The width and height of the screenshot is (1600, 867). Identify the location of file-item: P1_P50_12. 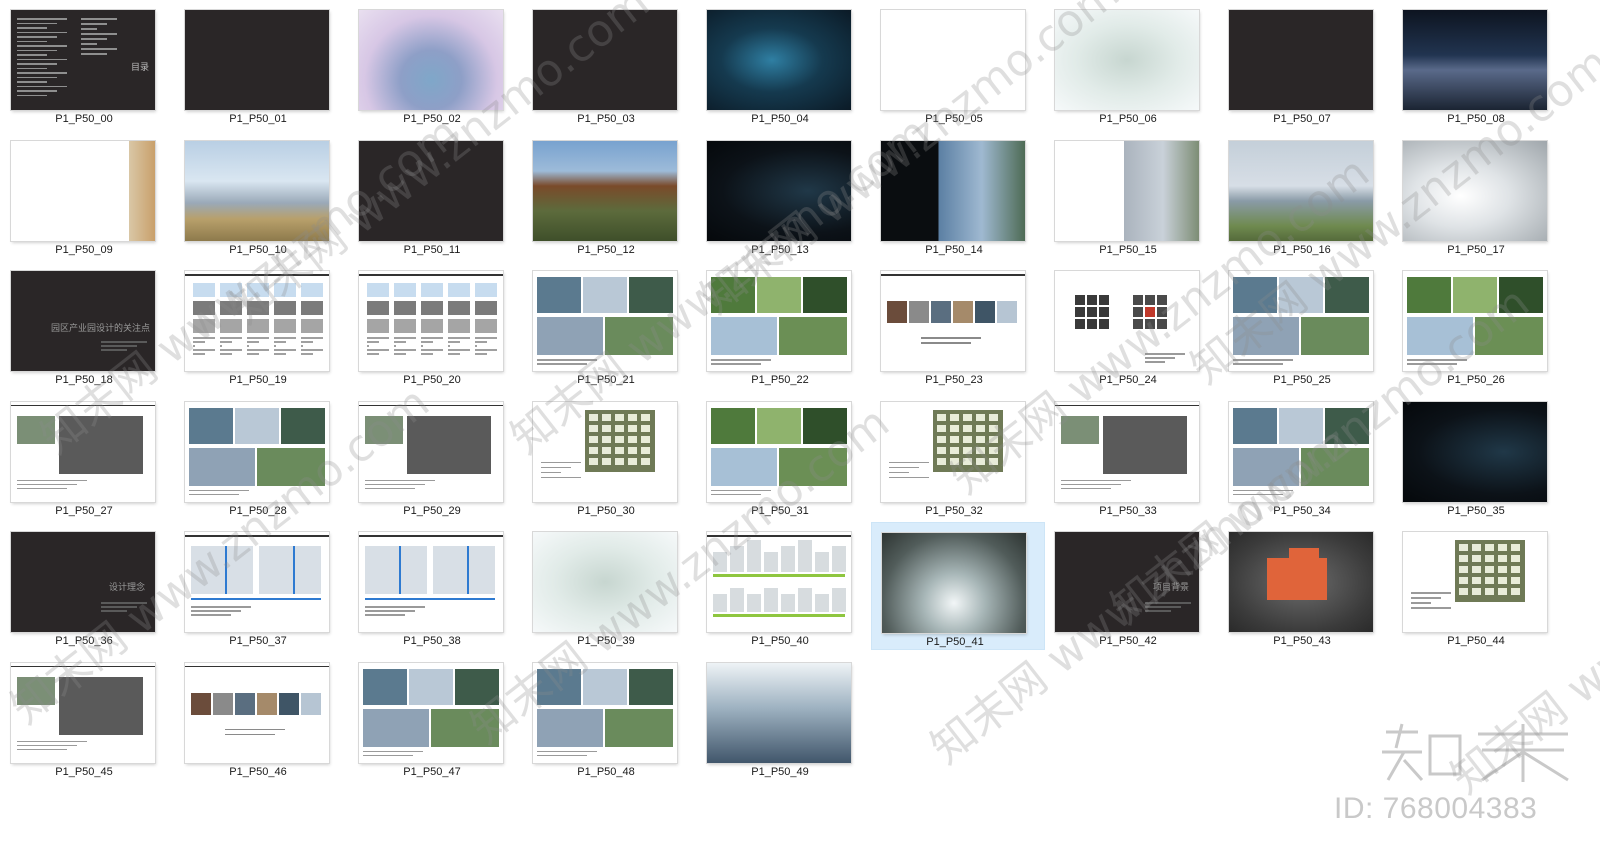
(610, 195).